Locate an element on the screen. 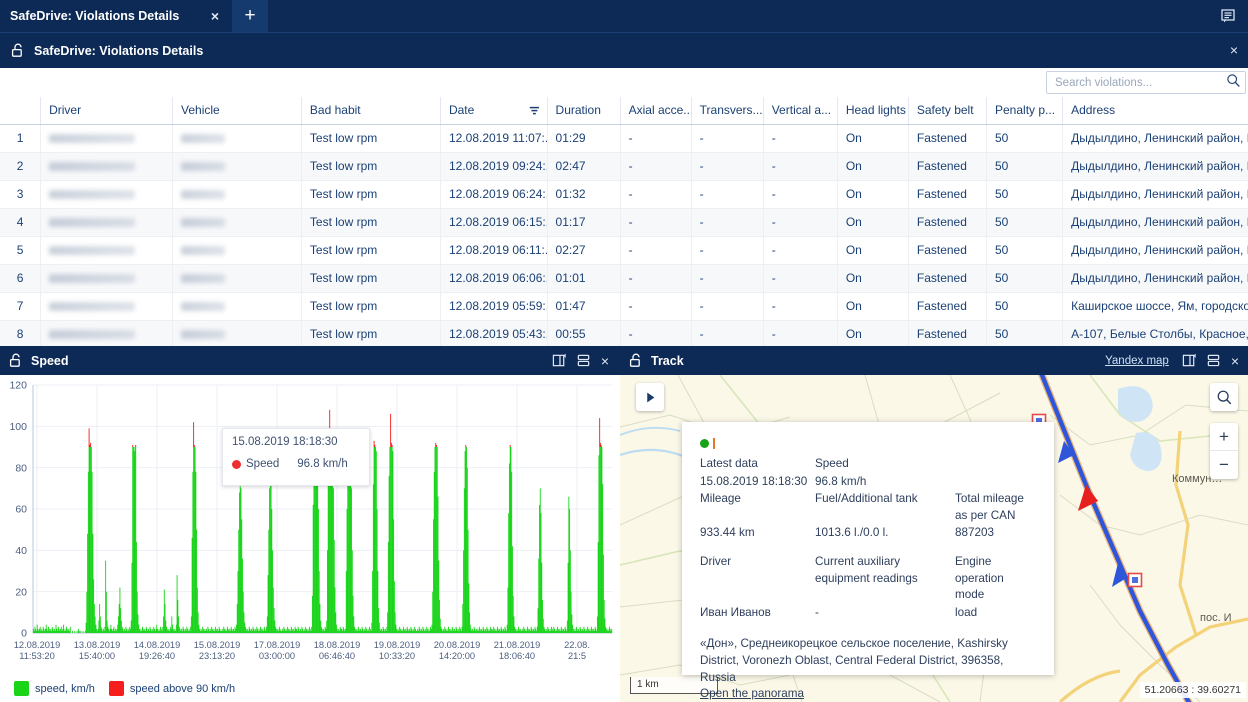 Image resolution: width=1248 pixels, height=702 pixels. search-box is located at coordinates (1146, 82).